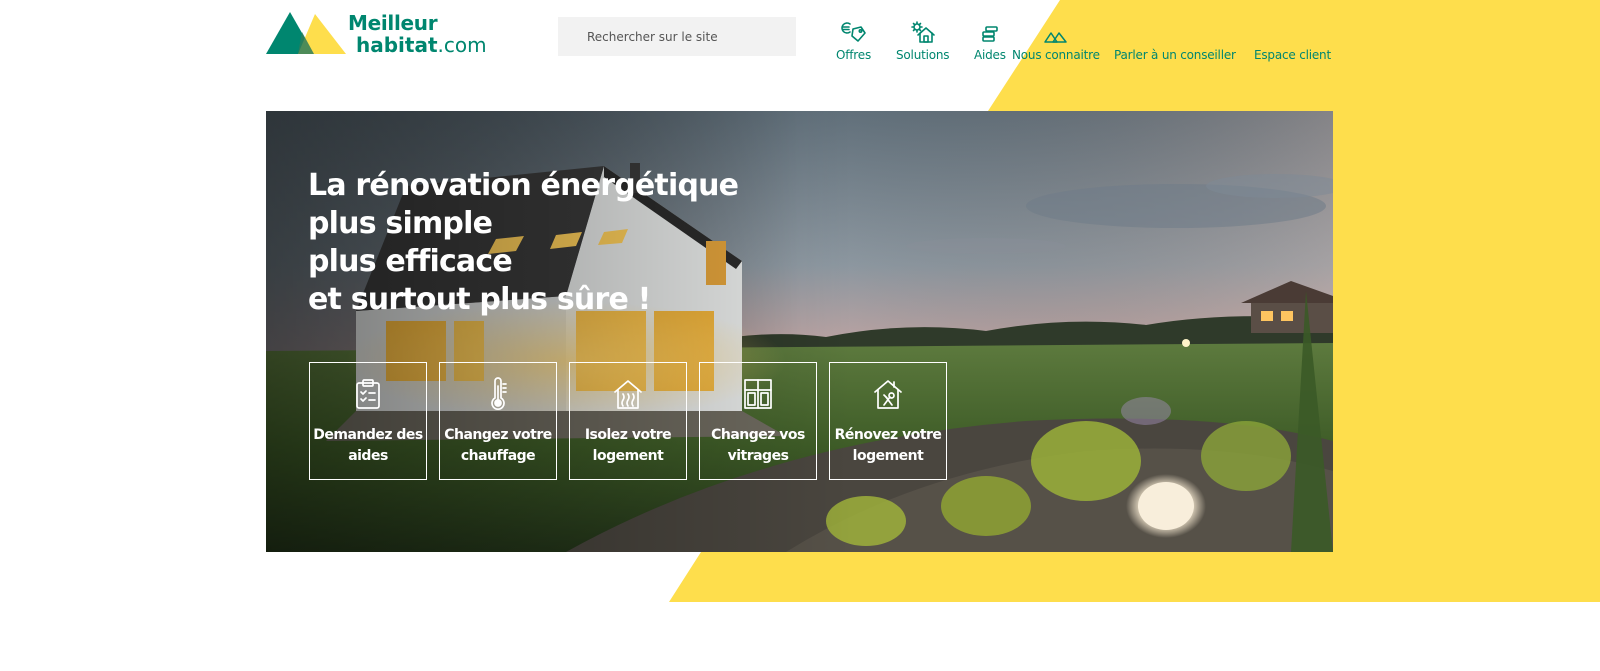 This screenshot has width=1600, height=671. Describe the element at coordinates (628, 445) in the screenshot. I see `card-label: Isolez votre logement` at that location.